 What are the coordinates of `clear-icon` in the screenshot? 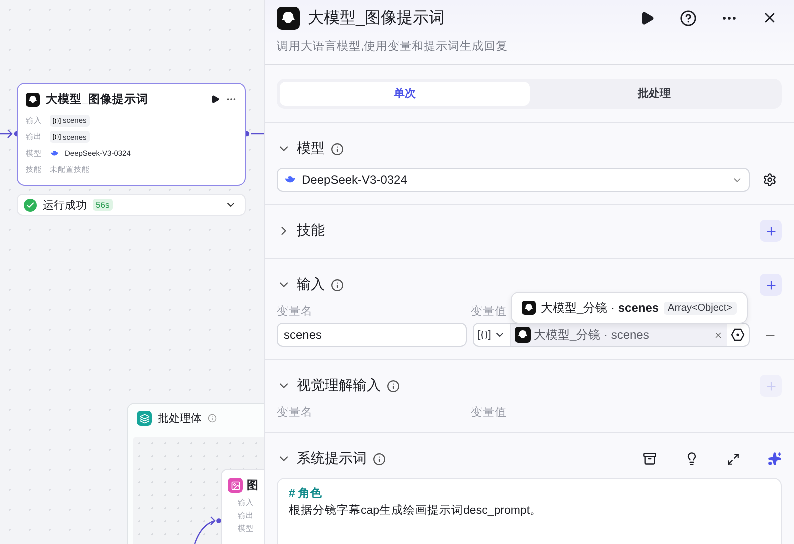 It's located at (718, 335).